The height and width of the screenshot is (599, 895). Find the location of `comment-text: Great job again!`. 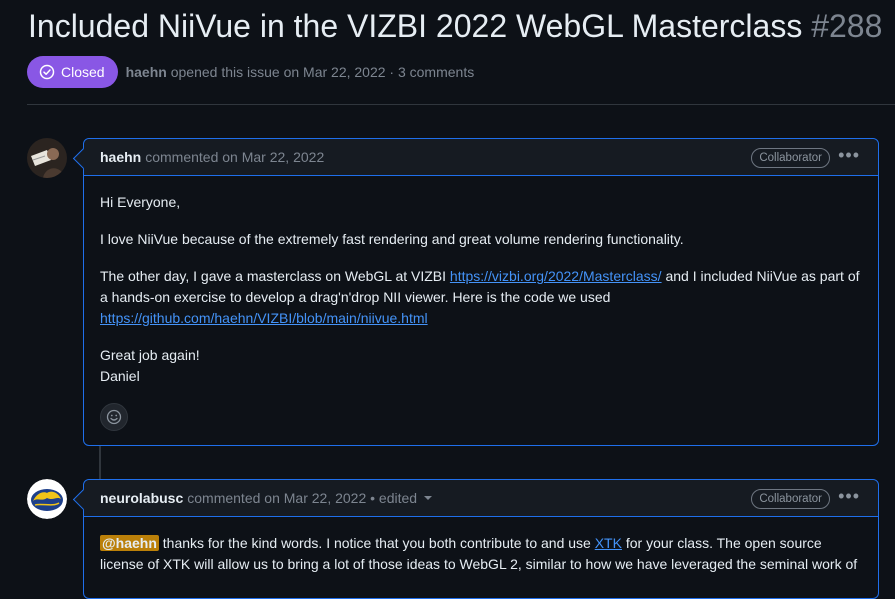

comment-text: Great job again! is located at coordinates (150, 355).